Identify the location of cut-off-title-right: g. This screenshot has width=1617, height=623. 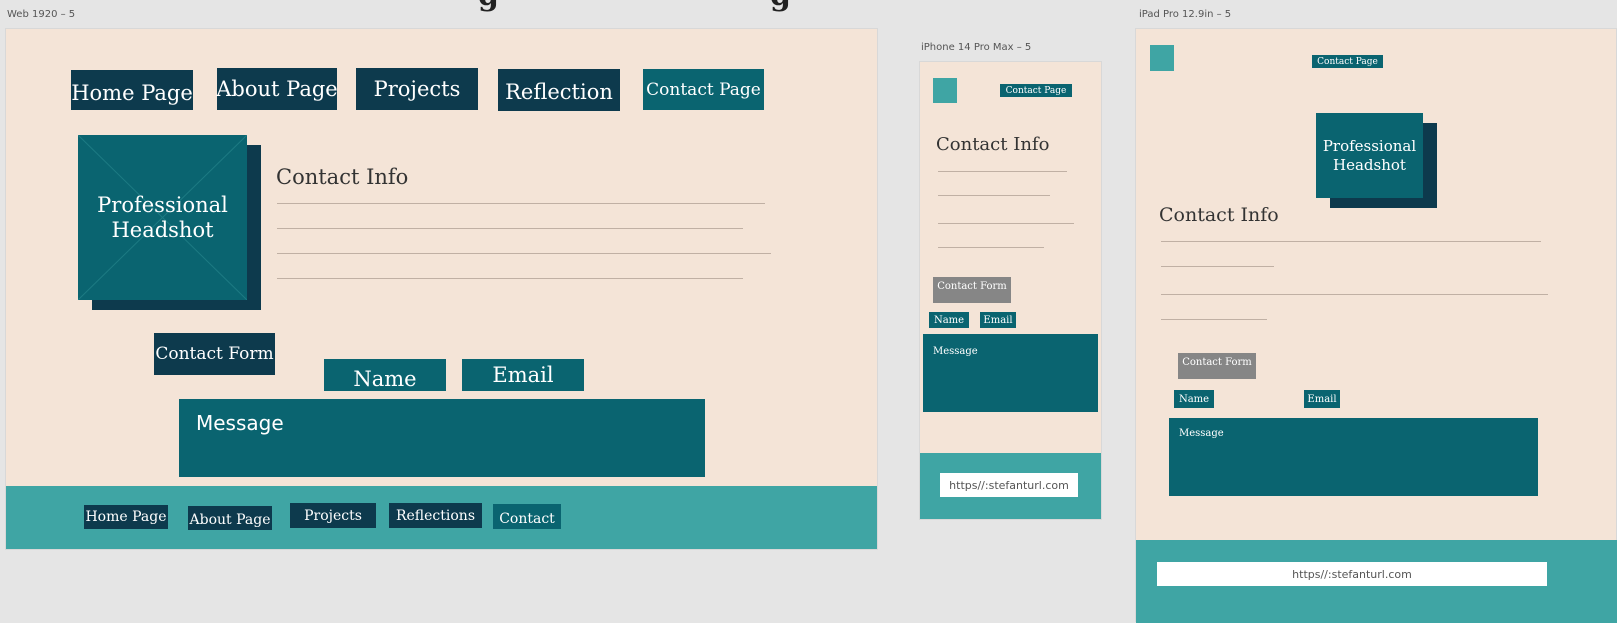
(780, 6).